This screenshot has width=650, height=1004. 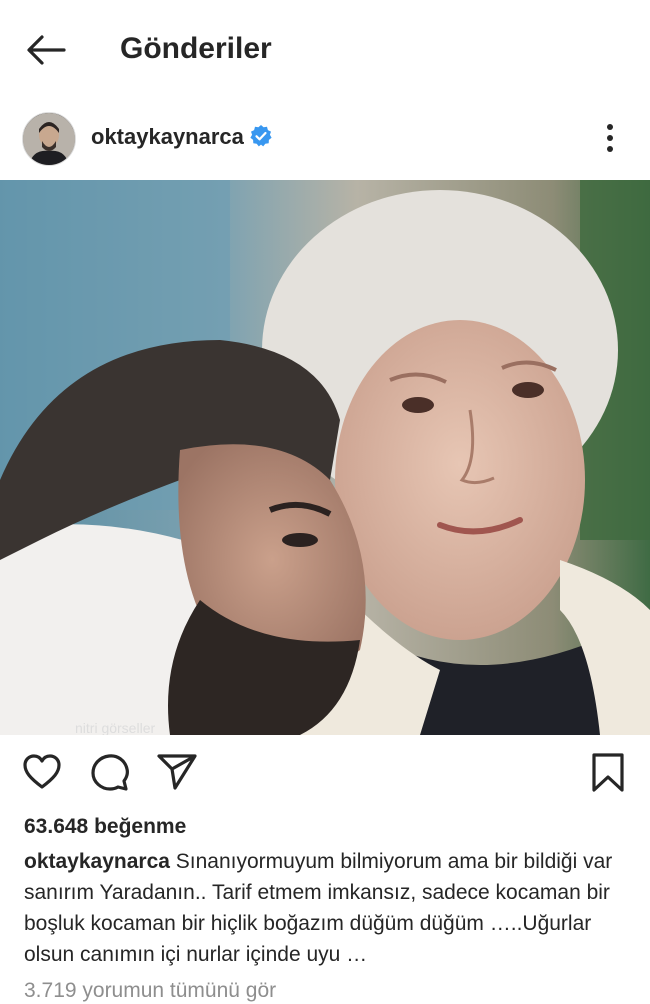 I want to click on more-options-button, so click(x=610, y=138).